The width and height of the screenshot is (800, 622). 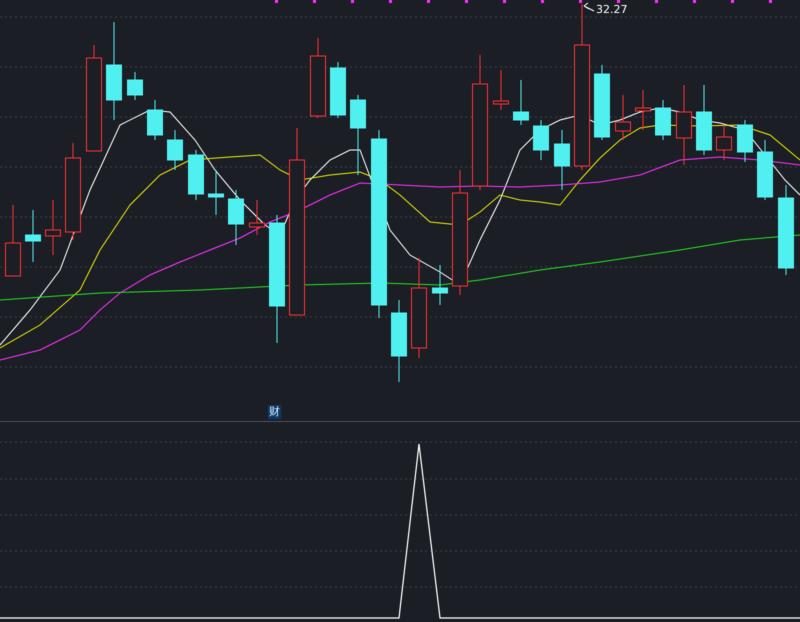 I want to click on high-price-label: 32.27, so click(x=612, y=10).